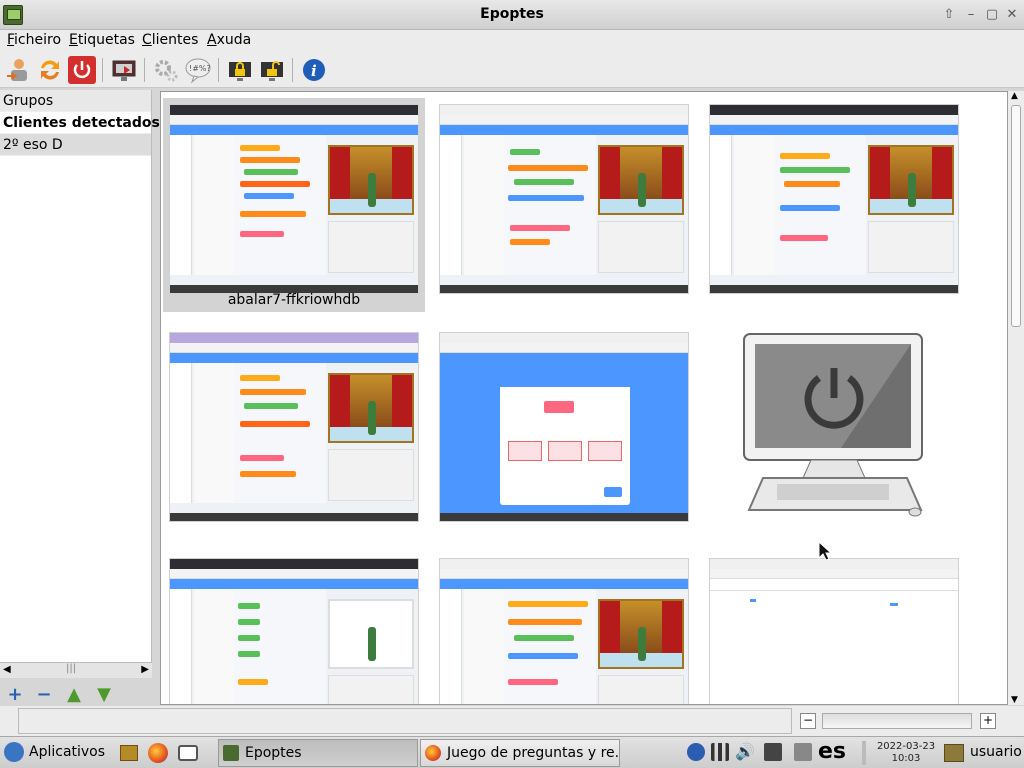 Image resolution: width=1024 pixels, height=768 pixels. What do you see at coordinates (825, 551) in the screenshot?
I see `mouse-cursor-icon` at bounding box center [825, 551].